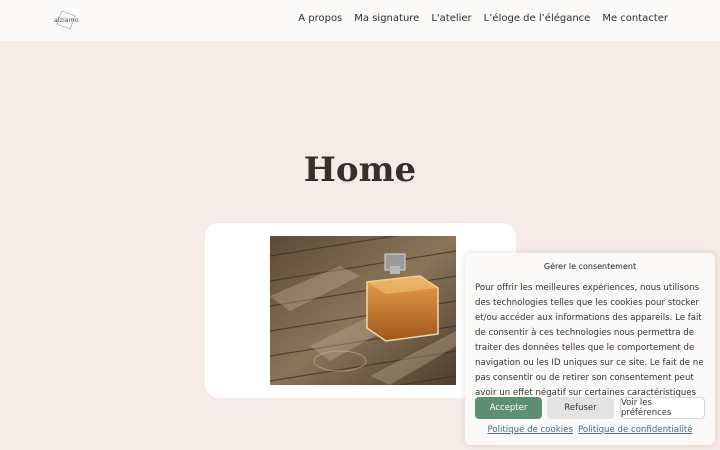  Describe the element at coordinates (635, 18) in the screenshot. I see `nav-item-contact: Me contacter` at that location.